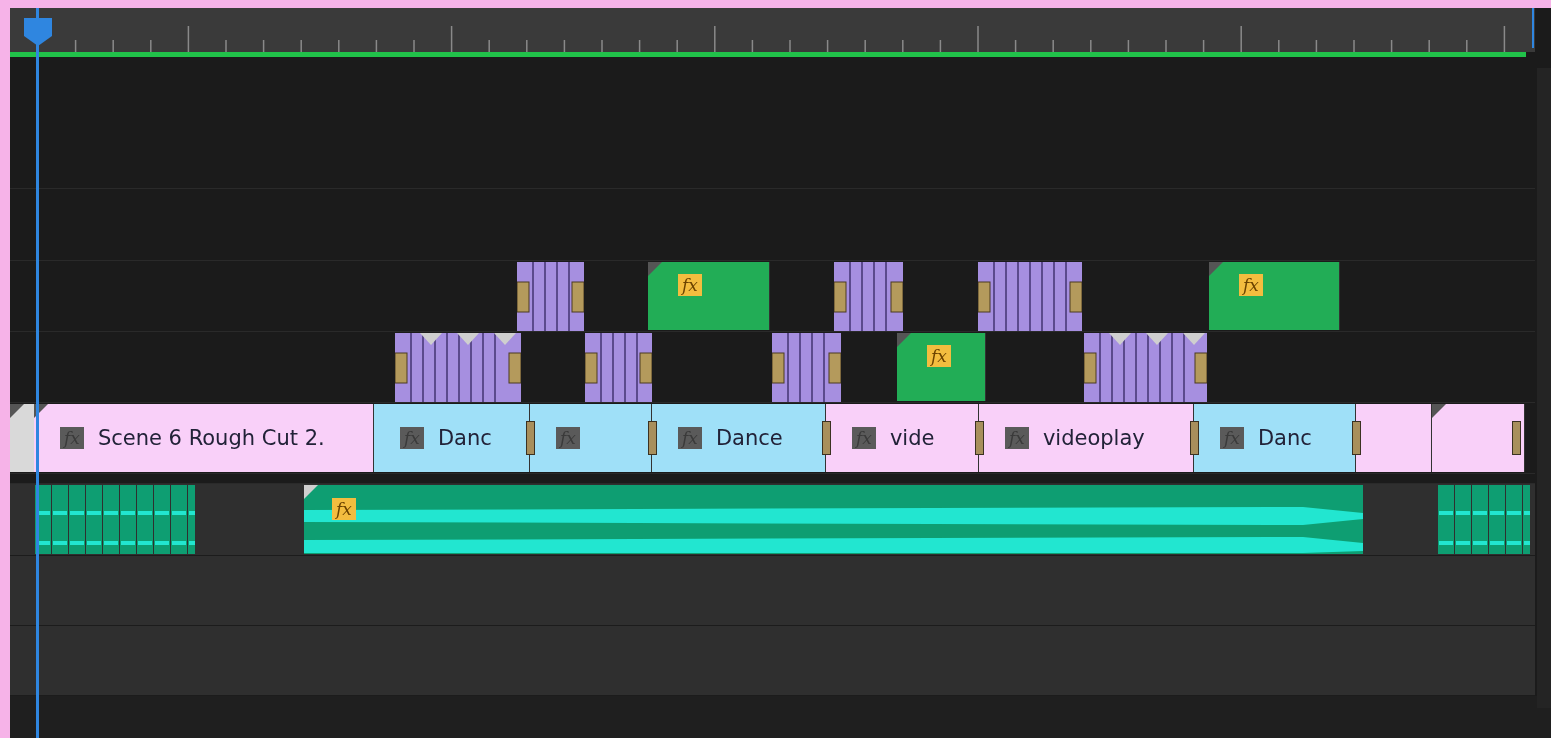 This screenshot has height=738, width=1551. What do you see at coordinates (38, 32) in the screenshot?
I see `playhead-icon` at bounding box center [38, 32].